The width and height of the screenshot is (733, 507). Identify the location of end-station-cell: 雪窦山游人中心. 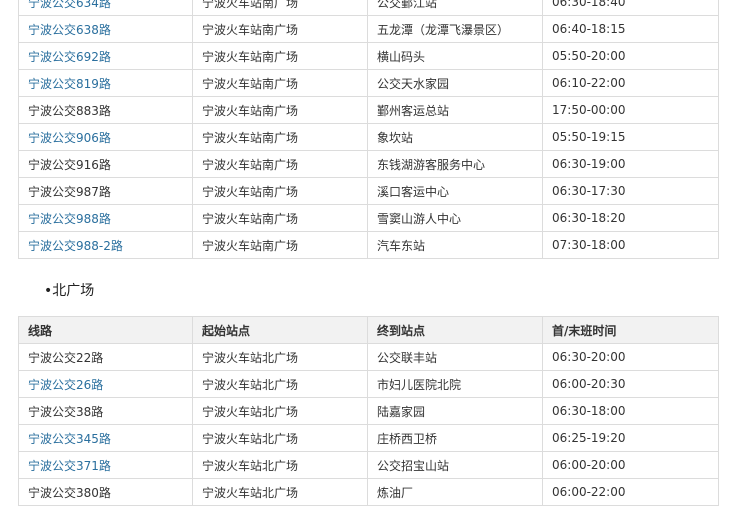
(455, 218).